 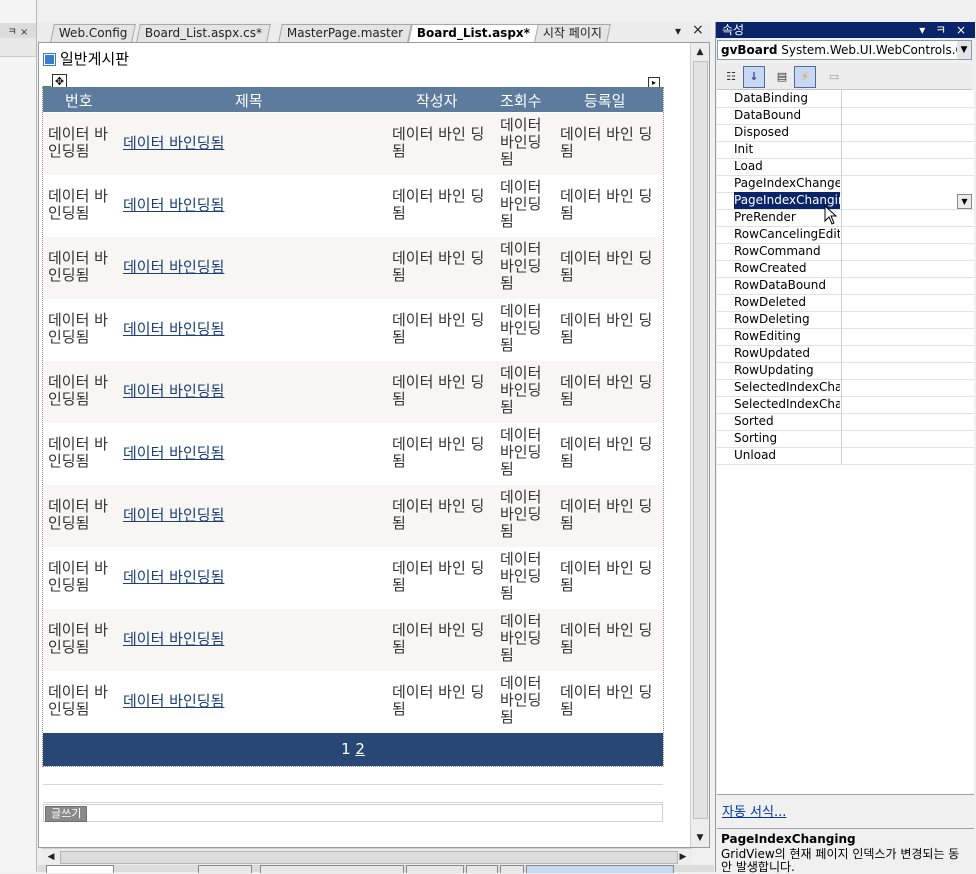 What do you see at coordinates (787, 319) in the screenshot?
I see `event-name: RowDeleting` at bounding box center [787, 319].